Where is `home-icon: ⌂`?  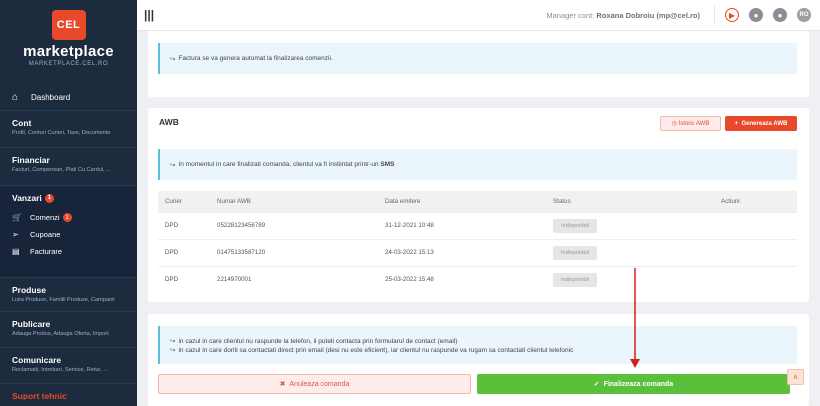
home-icon: ⌂ is located at coordinates (15, 97).